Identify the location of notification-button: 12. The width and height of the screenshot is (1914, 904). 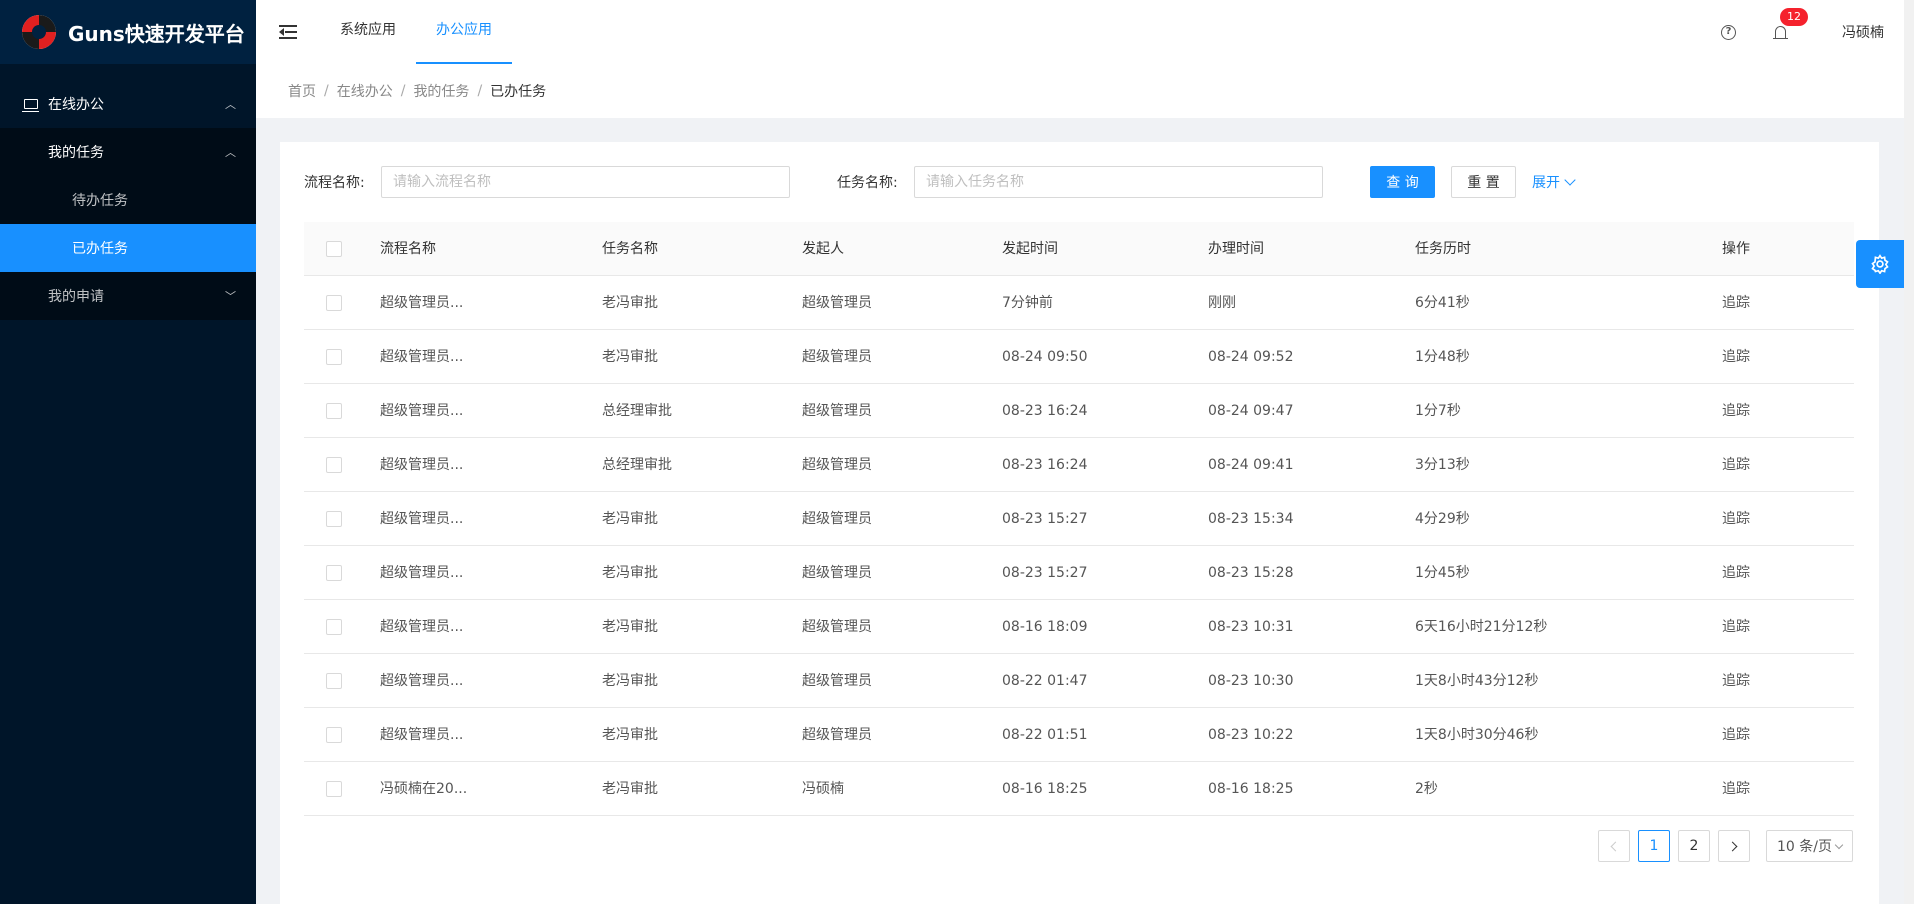
(1789, 25).